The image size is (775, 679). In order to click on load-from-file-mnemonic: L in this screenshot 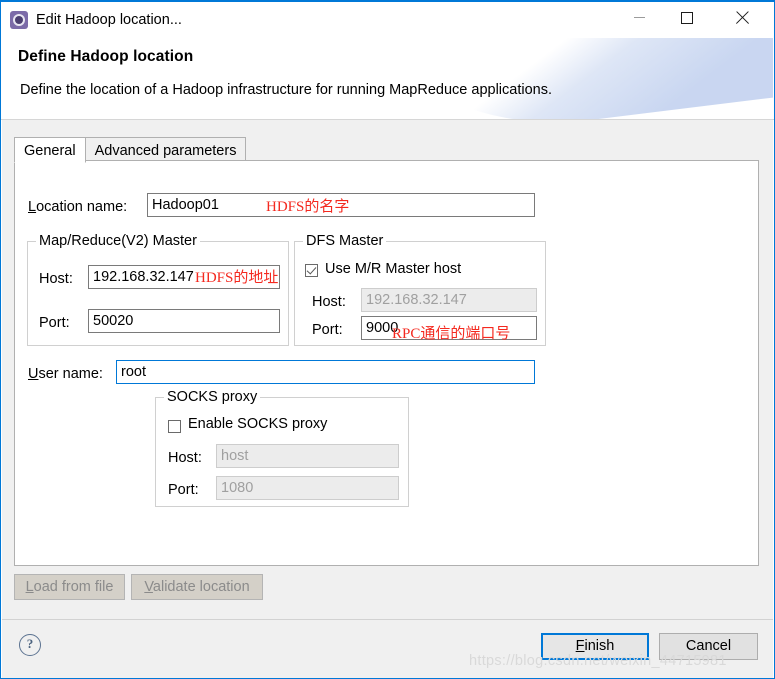, I will do `click(29, 587)`.